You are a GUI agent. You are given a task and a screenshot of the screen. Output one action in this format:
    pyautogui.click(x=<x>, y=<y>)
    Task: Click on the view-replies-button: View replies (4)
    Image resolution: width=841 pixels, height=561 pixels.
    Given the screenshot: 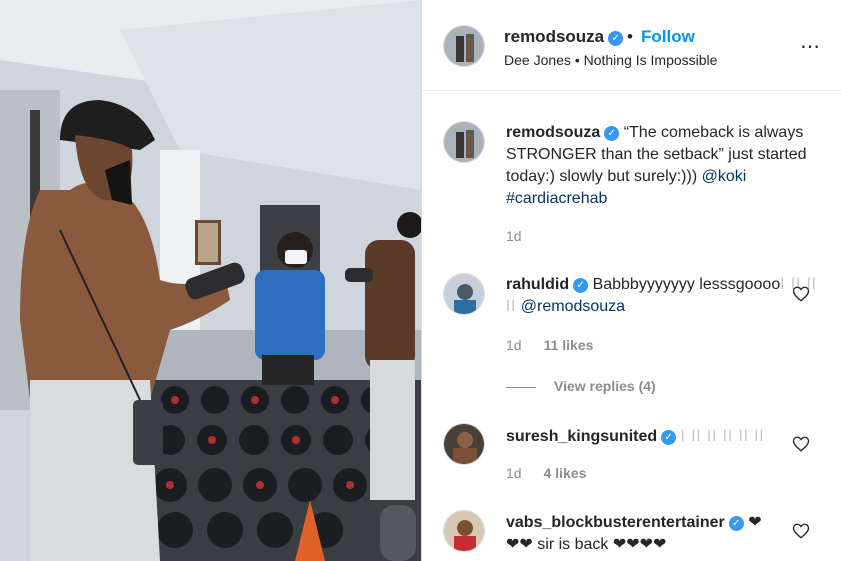 What is the action you would take?
    pyautogui.click(x=581, y=386)
    